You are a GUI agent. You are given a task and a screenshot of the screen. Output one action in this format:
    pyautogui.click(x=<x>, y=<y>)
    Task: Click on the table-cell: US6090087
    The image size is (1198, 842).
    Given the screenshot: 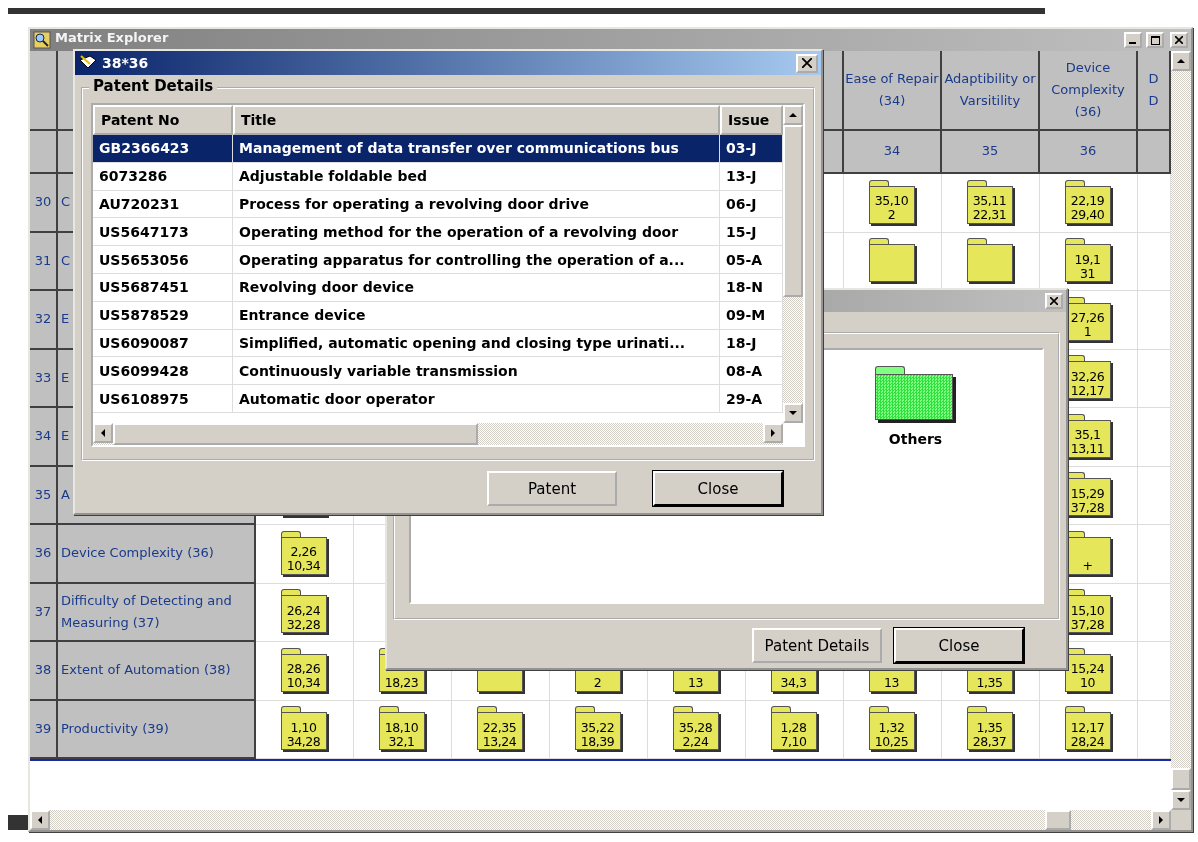 What is the action you would take?
    pyautogui.click(x=163, y=343)
    